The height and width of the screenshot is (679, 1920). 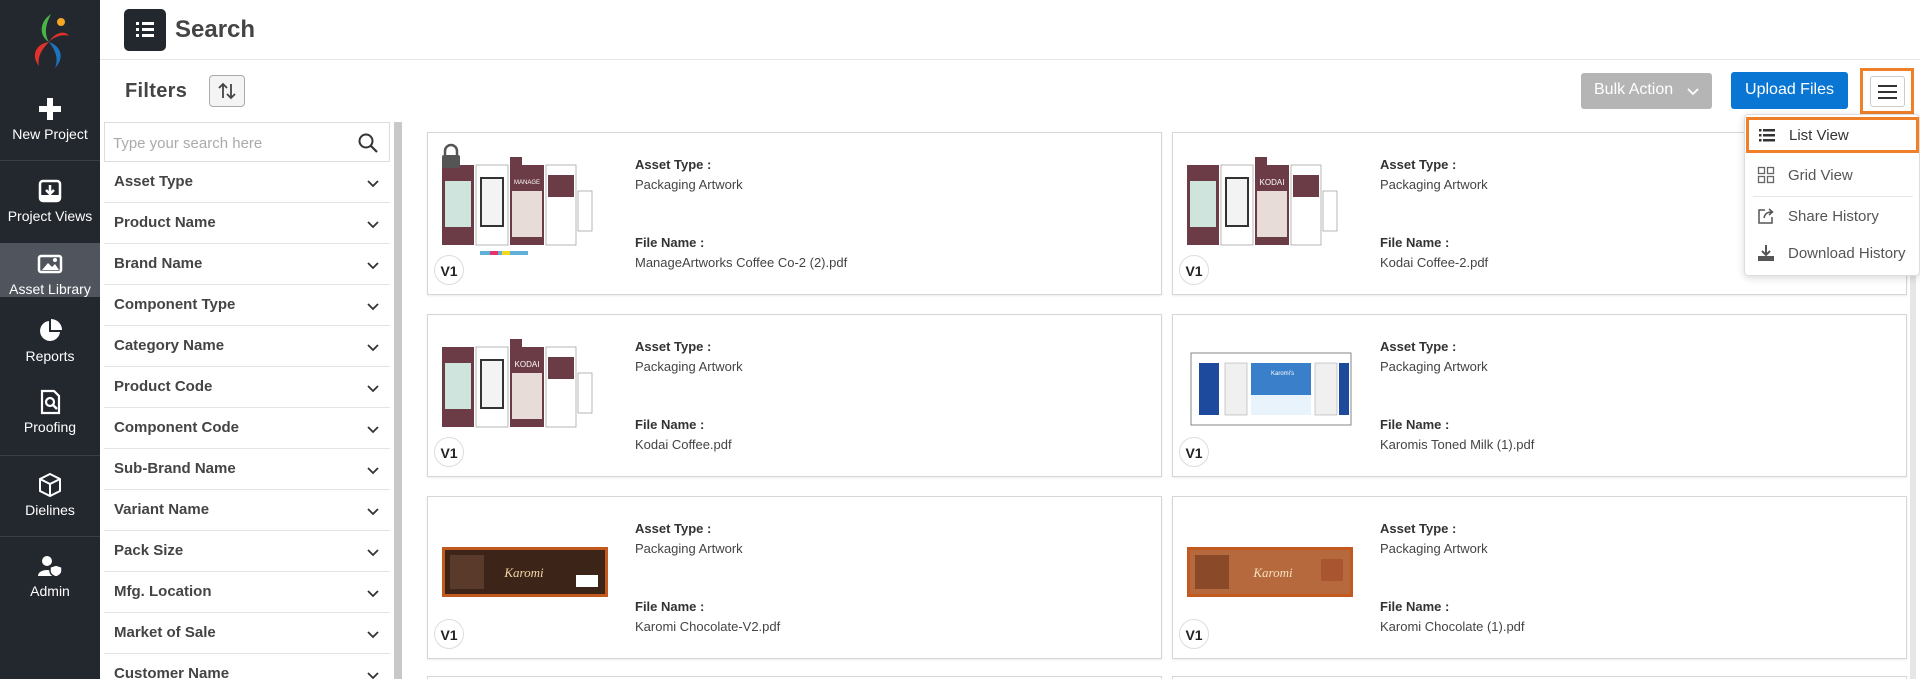 What do you see at coordinates (247, 633) in the screenshot?
I see `filter-market-of-sale: Market of Sale` at bounding box center [247, 633].